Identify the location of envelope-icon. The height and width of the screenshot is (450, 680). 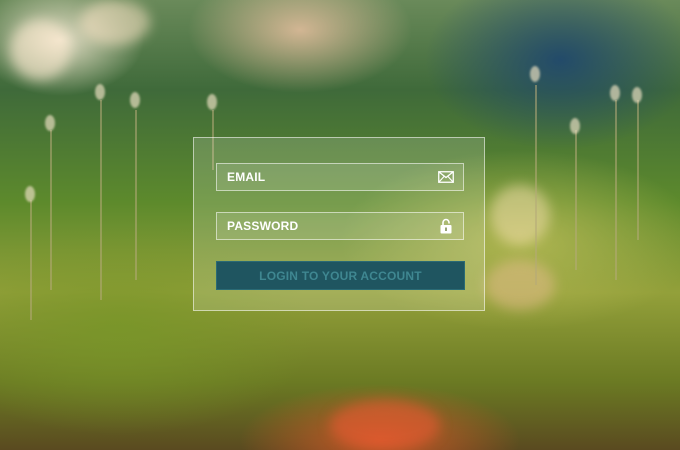
(446, 177).